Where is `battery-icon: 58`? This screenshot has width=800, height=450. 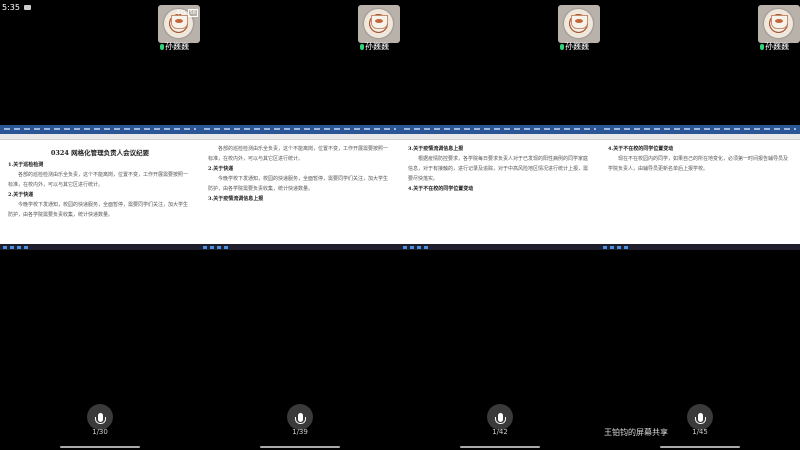
battery-icon: 58 is located at coordinates (192, 13).